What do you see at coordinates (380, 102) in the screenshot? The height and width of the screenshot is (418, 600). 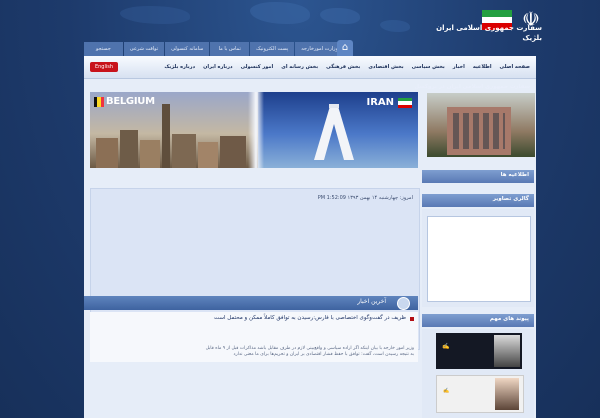 I see `iran-label: IRAN` at bounding box center [380, 102].